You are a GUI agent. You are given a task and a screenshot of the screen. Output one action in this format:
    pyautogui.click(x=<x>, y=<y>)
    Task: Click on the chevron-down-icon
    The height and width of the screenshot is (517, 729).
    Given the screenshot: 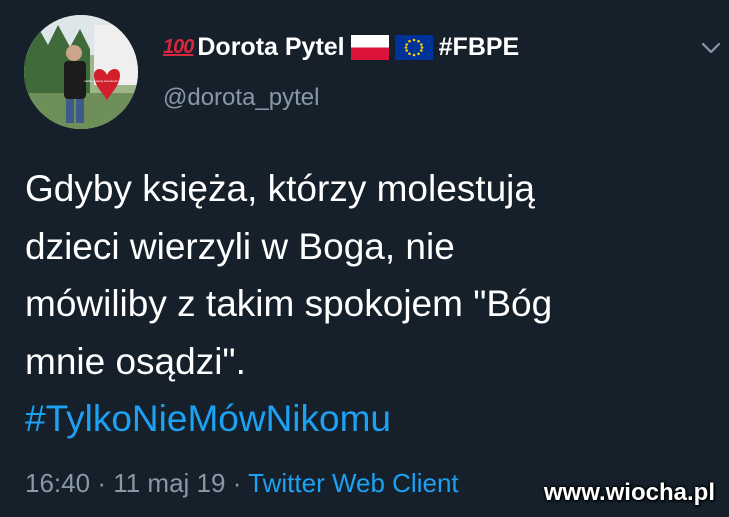 What is the action you would take?
    pyautogui.click(x=711, y=48)
    